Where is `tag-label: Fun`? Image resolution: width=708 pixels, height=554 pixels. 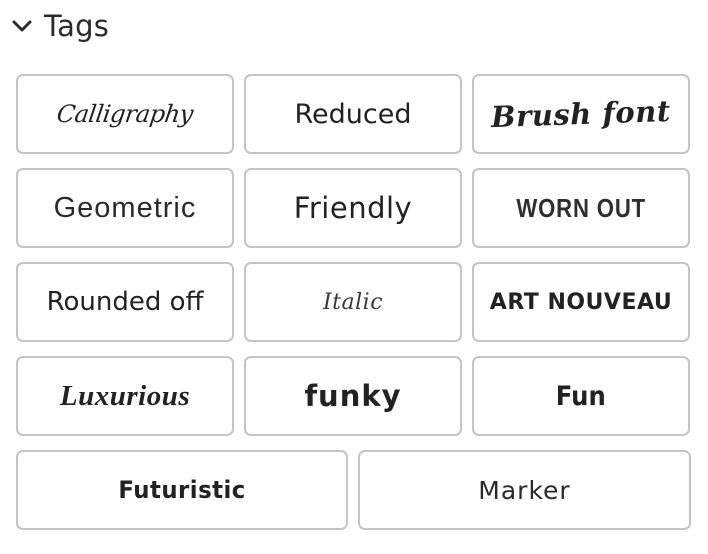
tag-label: Fun is located at coordinates (580, 396).